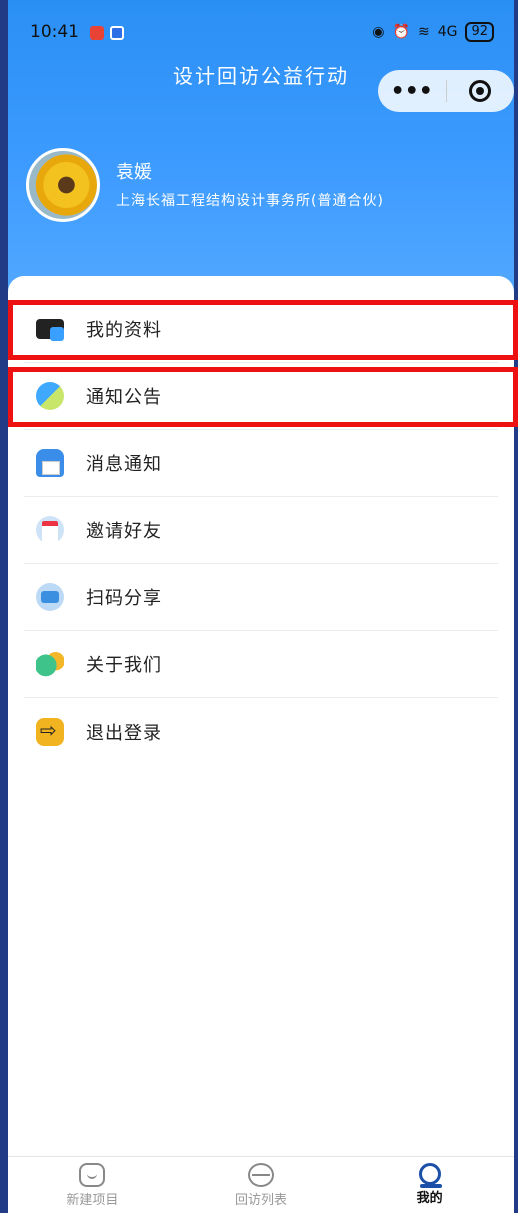 This screenshot has width=518, height=1213. Describe the element at coordinates (378, 32) in the screenshot. I see `eye-icon: ◉` at that location.